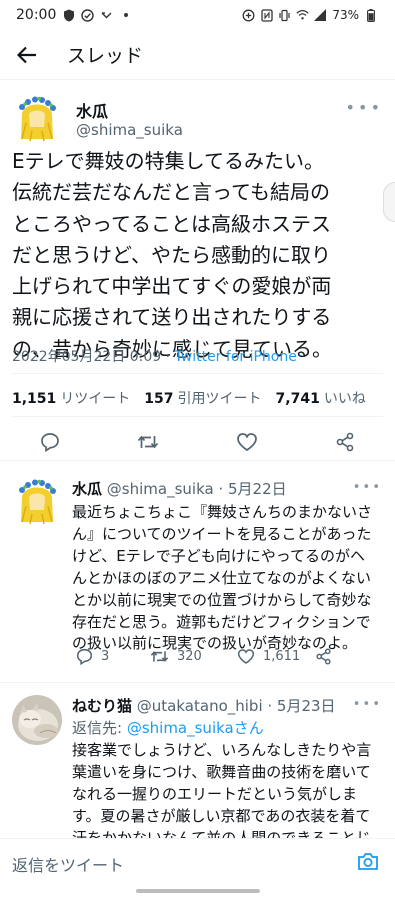 This screenshot has height=900, width=395. Describe the element at coordinates (197, 15) in the screenshot. I see `status-bar: 20:00 73%` at that location.